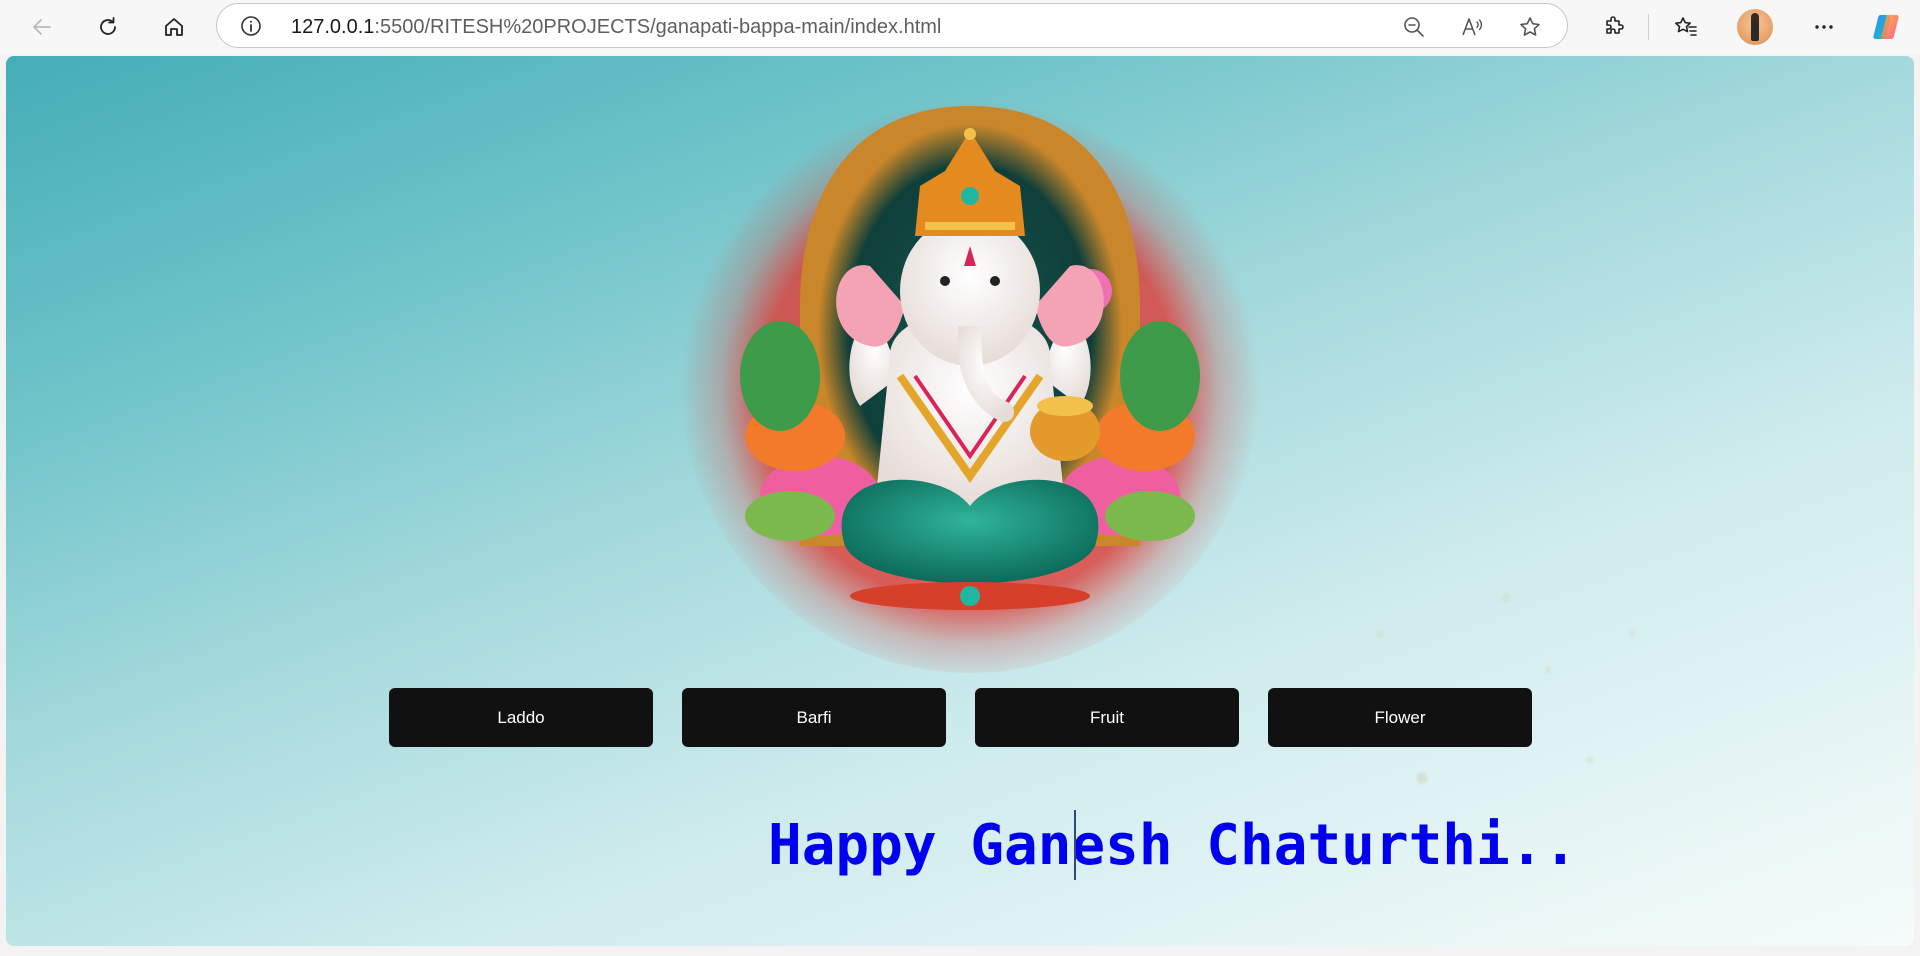  What do you see at coordinates (1755, 27) in the screenshot?
I see `avatar` at bounding box center [1755, 27].